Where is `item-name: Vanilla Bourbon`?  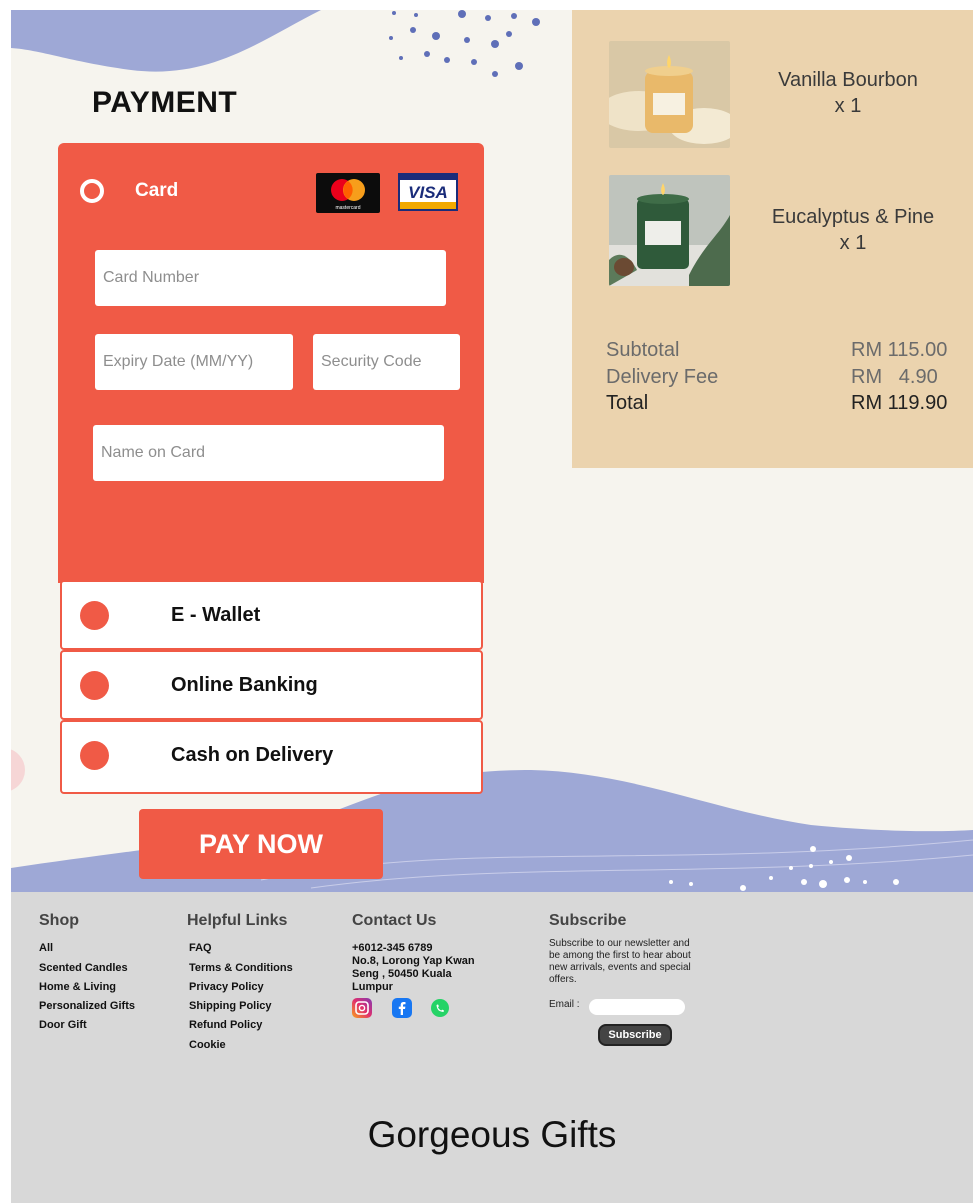
item-name: Vanilla Bourbon is located at coordinates (848, 80).